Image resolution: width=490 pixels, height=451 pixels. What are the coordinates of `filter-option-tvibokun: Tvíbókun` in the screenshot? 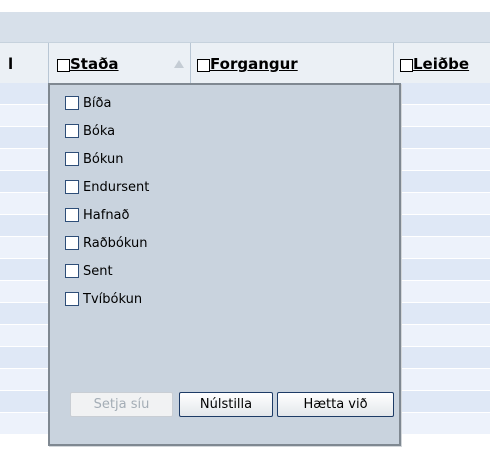 It's located at (103, 299).